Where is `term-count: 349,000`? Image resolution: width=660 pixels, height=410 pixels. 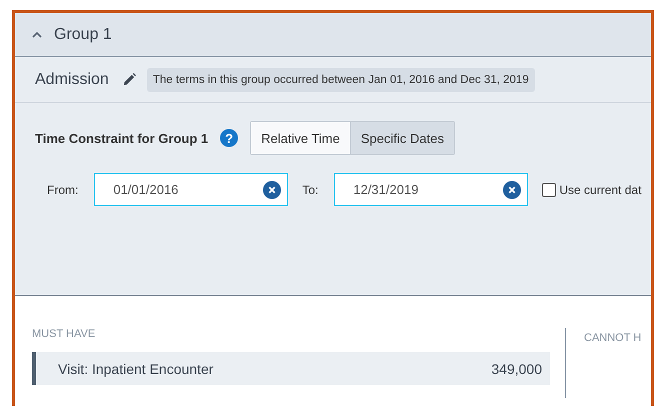
term-count: 349,000 is located at coordinates (516, 368).